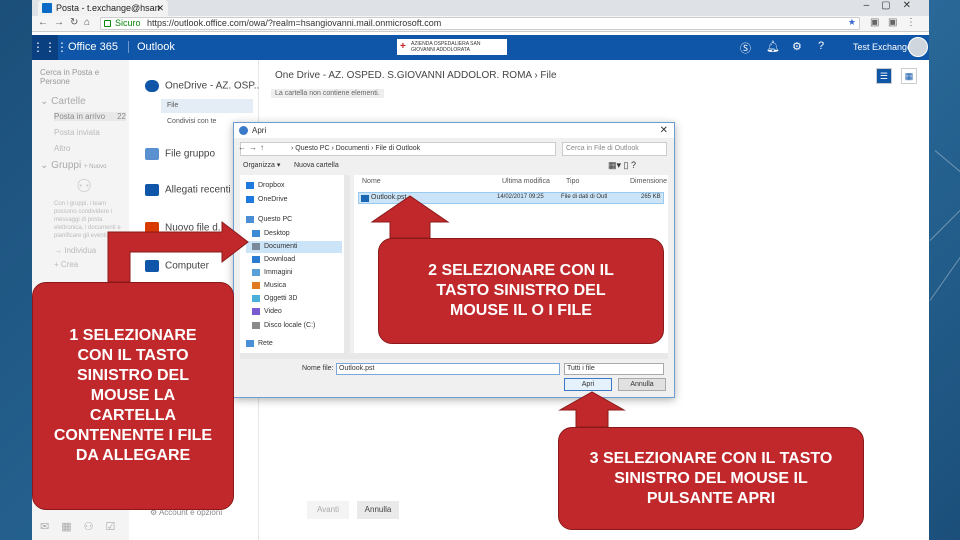 The image size is (960, 540). Describe the element at coordinates (797, 46) in the screenshot. I see `gear-icon: ⚙` at that location.